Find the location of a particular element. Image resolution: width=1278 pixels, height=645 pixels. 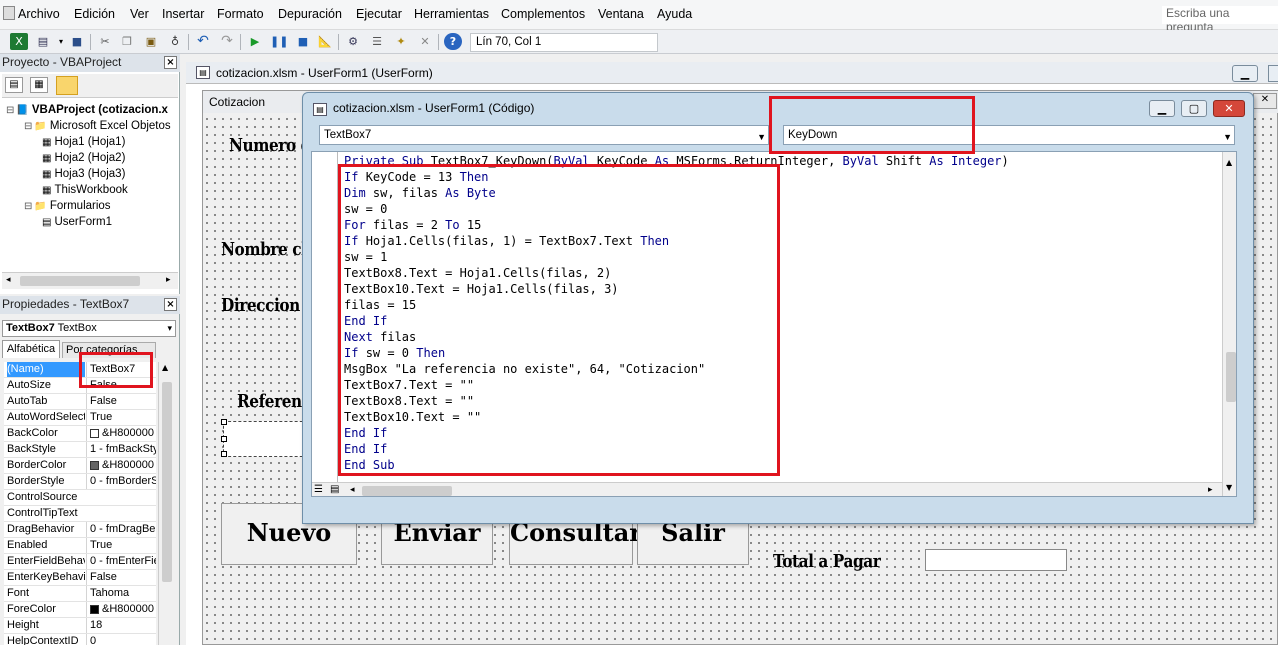

reset-icon: ■ is located at coordinates (303, 41).